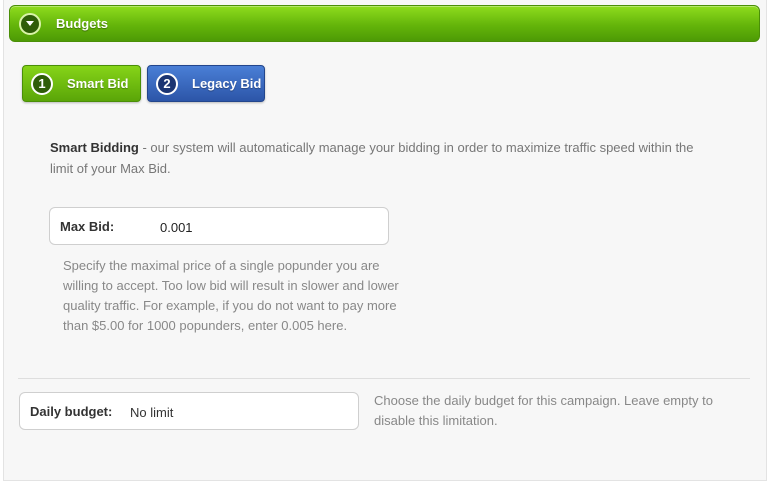  Describe the element at coordinates (167, 83) in the screenshot. I see `tab-number-badge: 2` at that location.